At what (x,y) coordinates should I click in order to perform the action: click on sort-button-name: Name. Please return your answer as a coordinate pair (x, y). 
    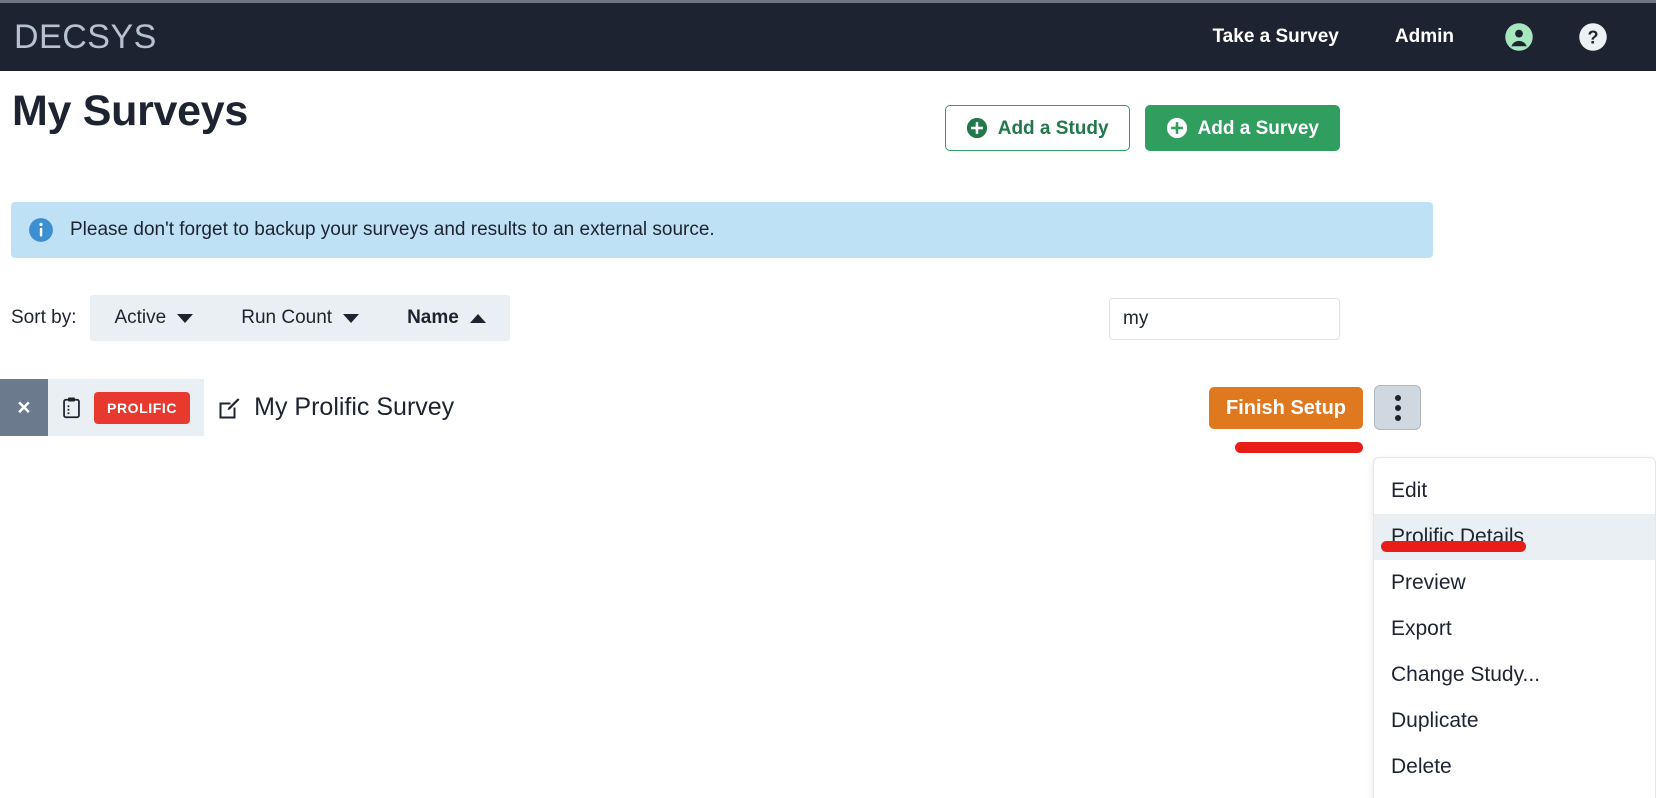
    Looking at the image, I should click on (446, 318).